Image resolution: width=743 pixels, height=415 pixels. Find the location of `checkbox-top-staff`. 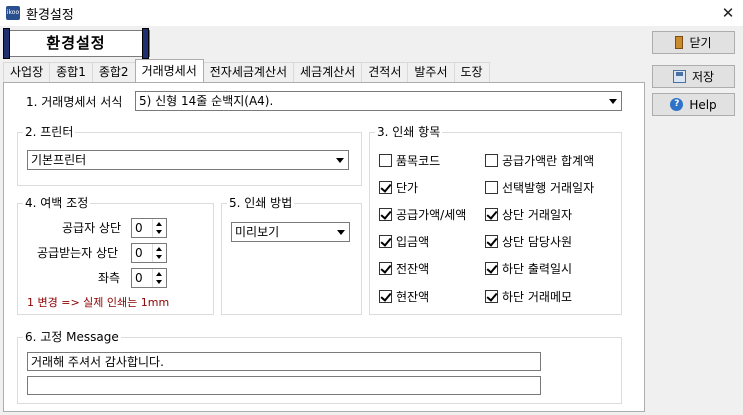

checkbox-top-staff is located at coordinates (491, 241).